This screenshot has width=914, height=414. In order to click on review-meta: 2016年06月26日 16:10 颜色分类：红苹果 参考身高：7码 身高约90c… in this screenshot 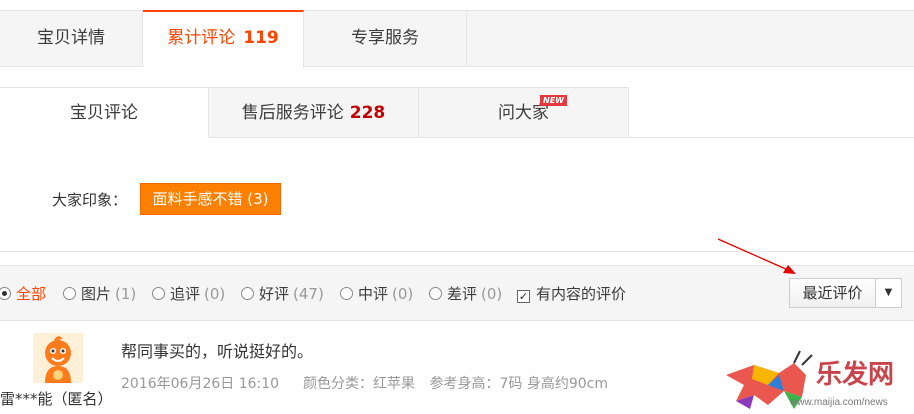, I will do `click(364, 383)`.